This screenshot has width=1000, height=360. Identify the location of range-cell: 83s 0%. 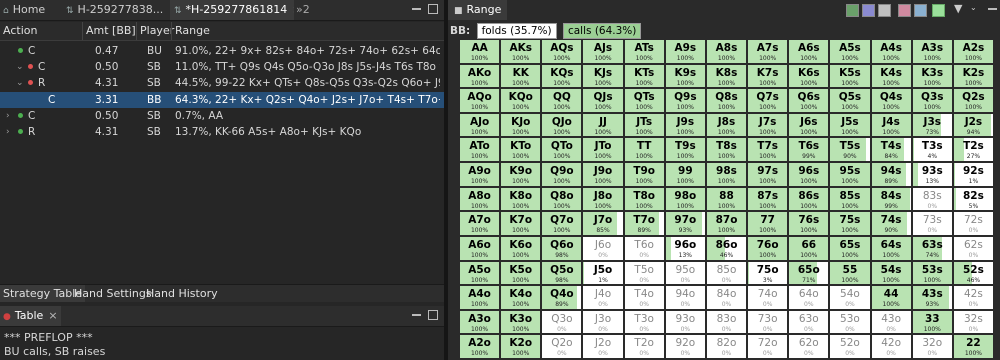
(932, 199).